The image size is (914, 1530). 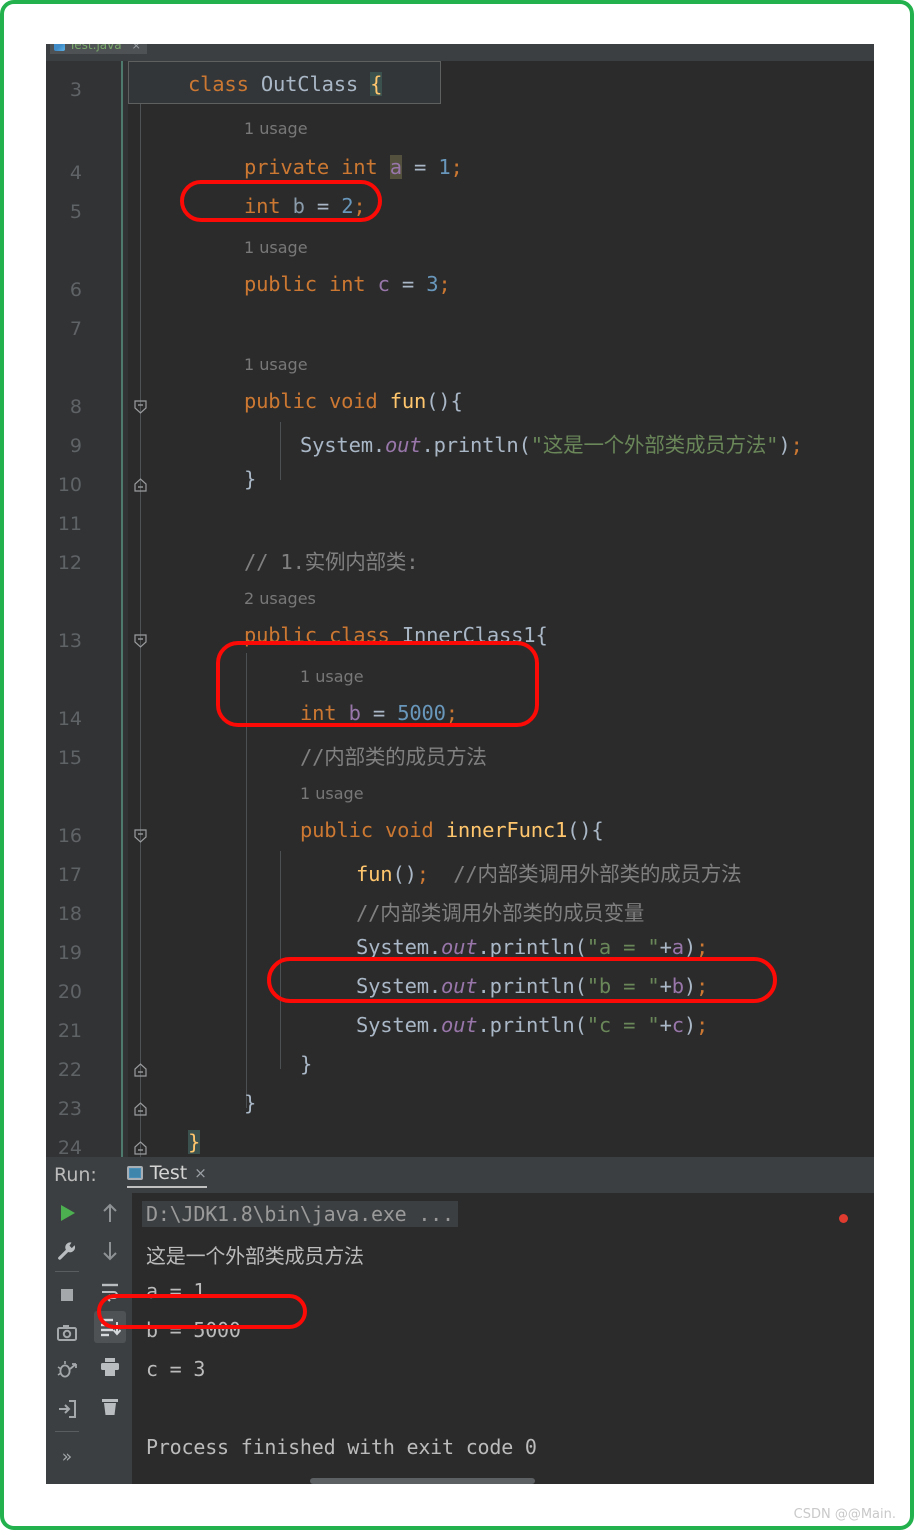 I want to click on line-number: 17, so click(x=69, y=875).